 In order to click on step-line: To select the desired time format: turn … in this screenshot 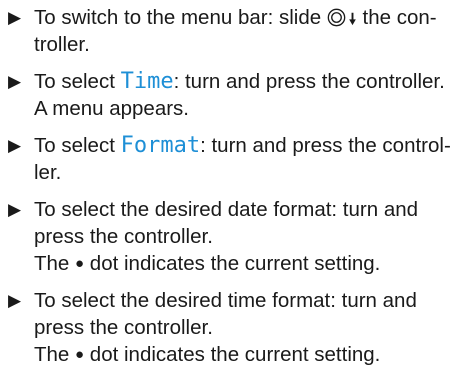, I will do `click(225, 300)`.